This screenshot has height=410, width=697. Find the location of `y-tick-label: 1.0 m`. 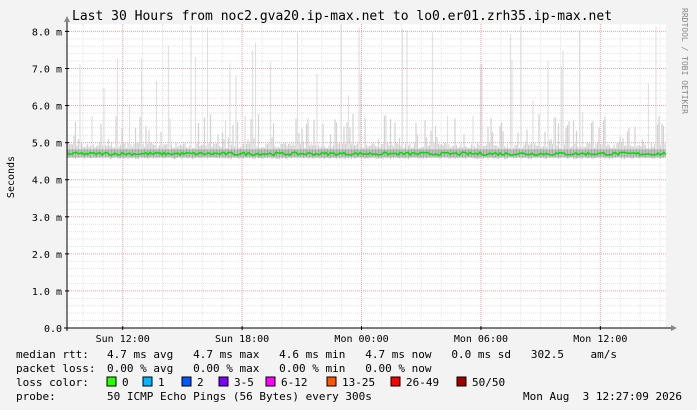

y-tick-label: 1.0 m is located at coordinates (47, 292).